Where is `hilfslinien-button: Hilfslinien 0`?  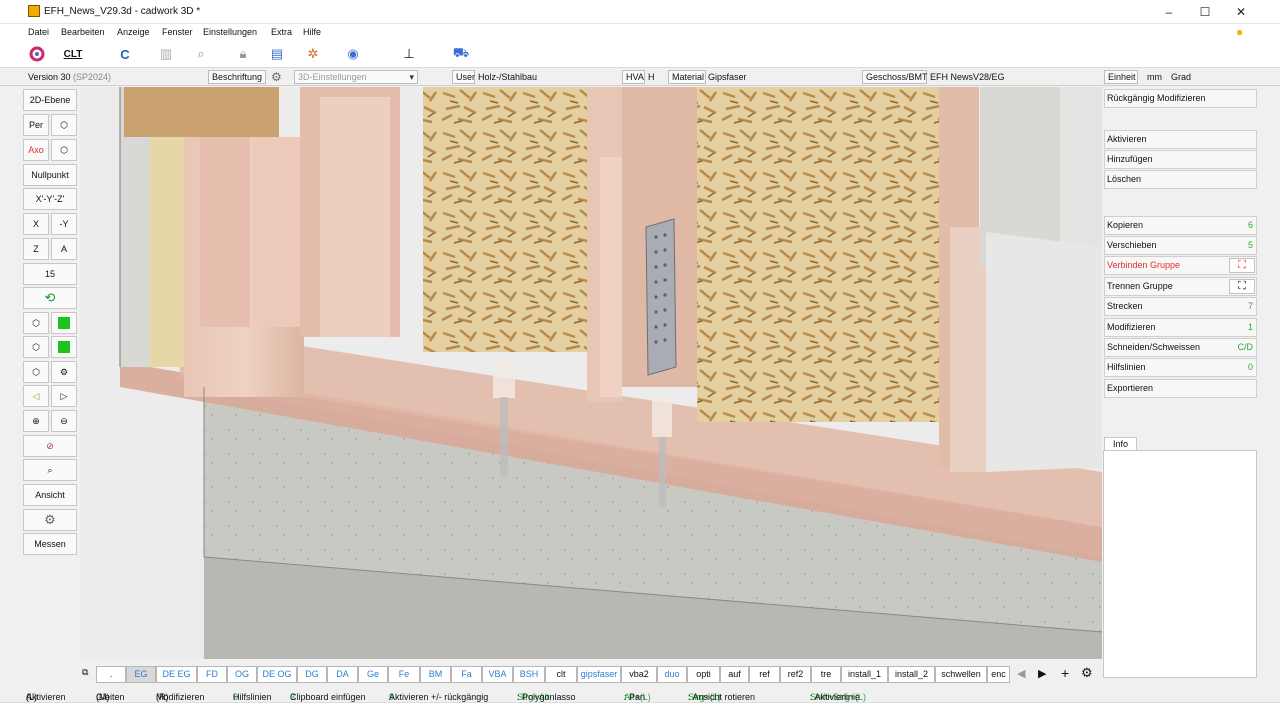 hilfslinien-button: Hilfslinien 0 is located at coordinates (1180, 367).